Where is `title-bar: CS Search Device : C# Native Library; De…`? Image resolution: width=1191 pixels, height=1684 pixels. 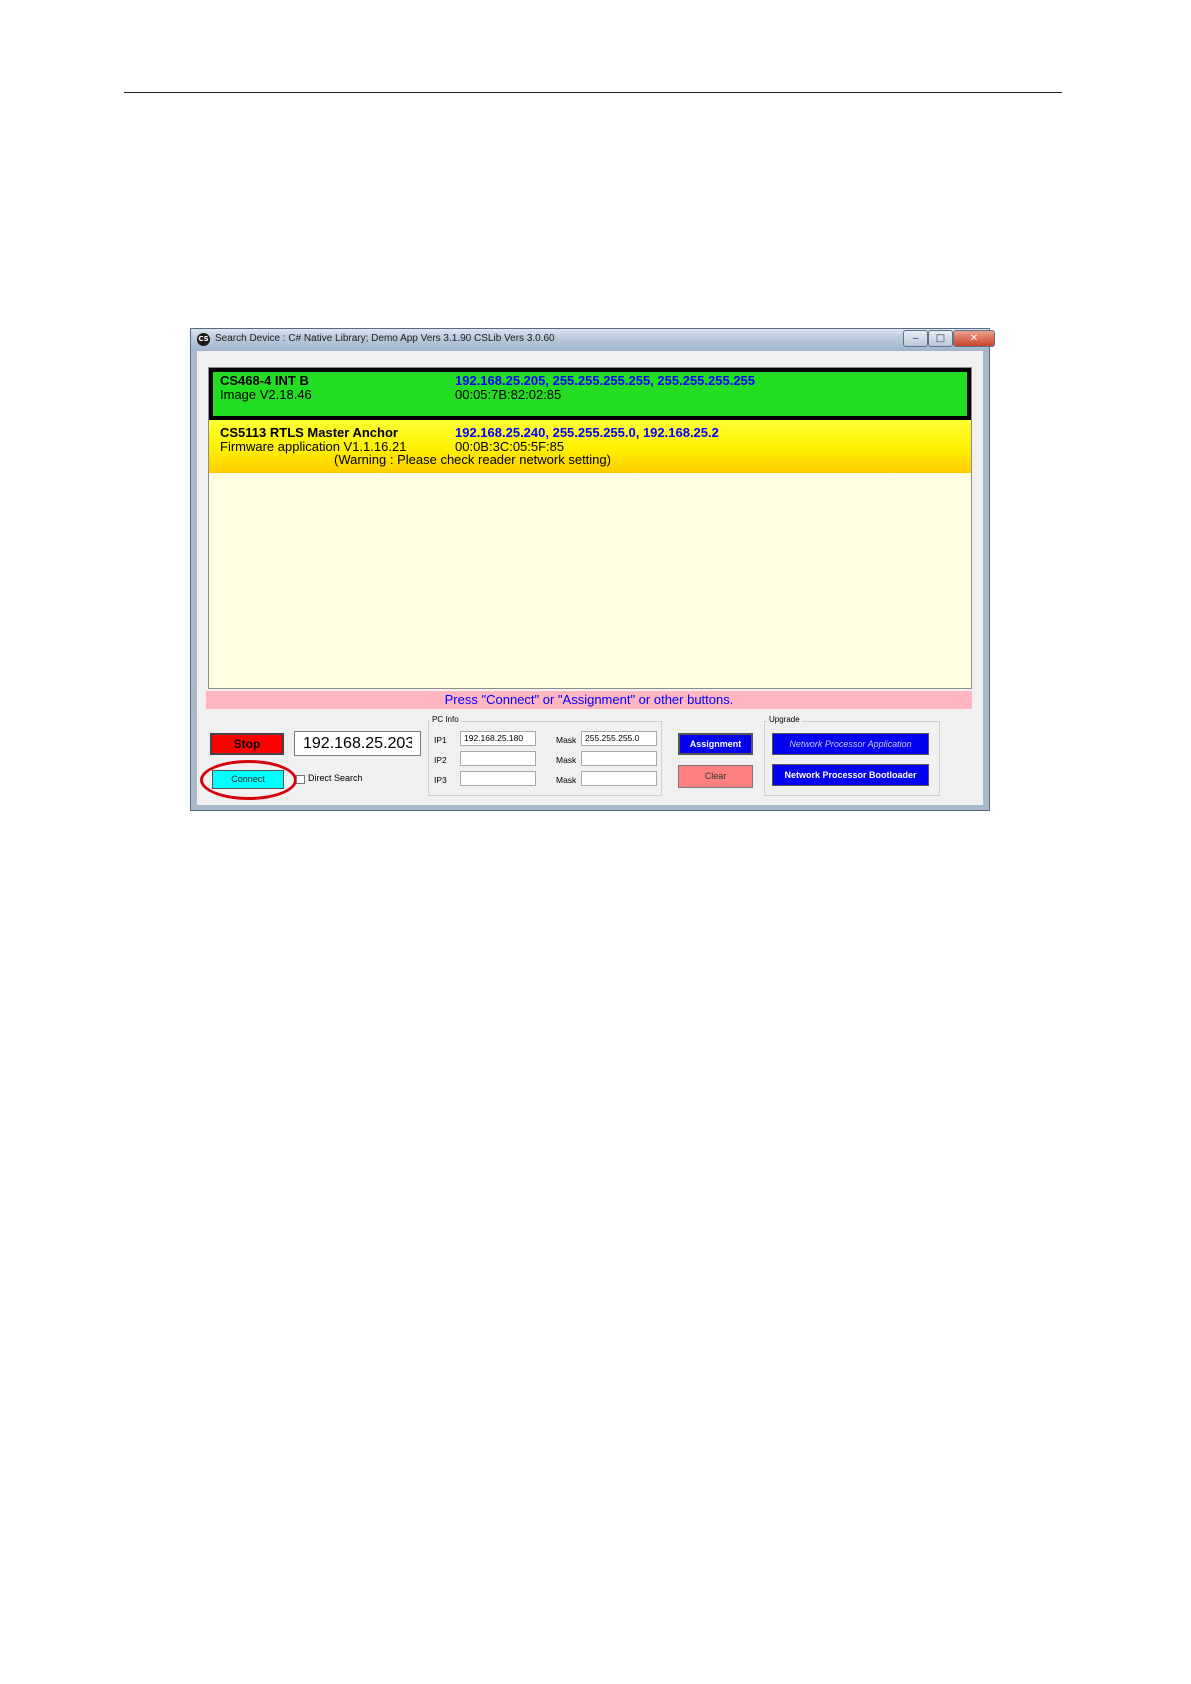
title-bar: CS Search Device : C# Native Library; De… is located at coordinates (593, 340).